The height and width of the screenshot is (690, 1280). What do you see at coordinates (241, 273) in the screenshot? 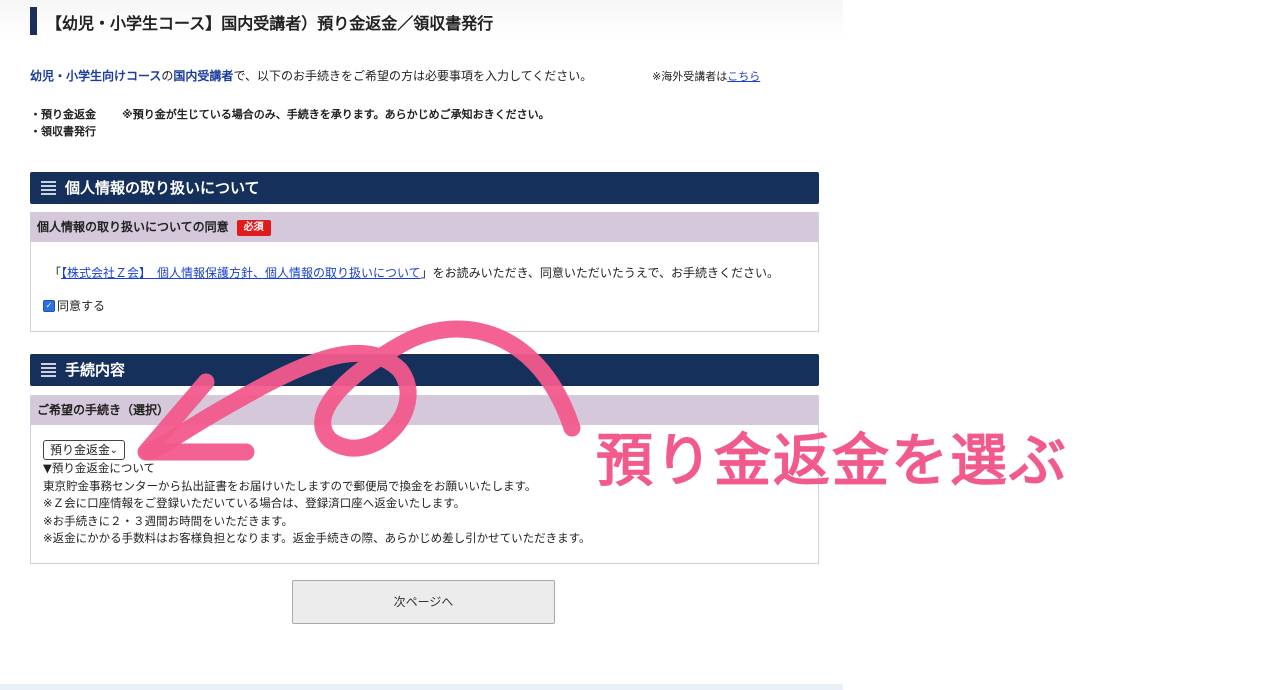
I see `privacy-policy-link: 【株式会社Ｚ会】 個人情報保護方針、個人情報の取り扱いについて` at bounding box center [241, 273].